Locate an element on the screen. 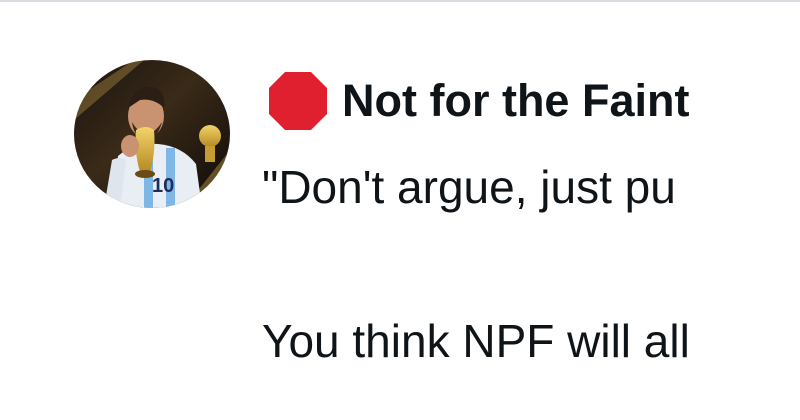 This screenshot has width=800, height=420. tweet-text-line: You think NPF will all is located at coordinates (476, 341).